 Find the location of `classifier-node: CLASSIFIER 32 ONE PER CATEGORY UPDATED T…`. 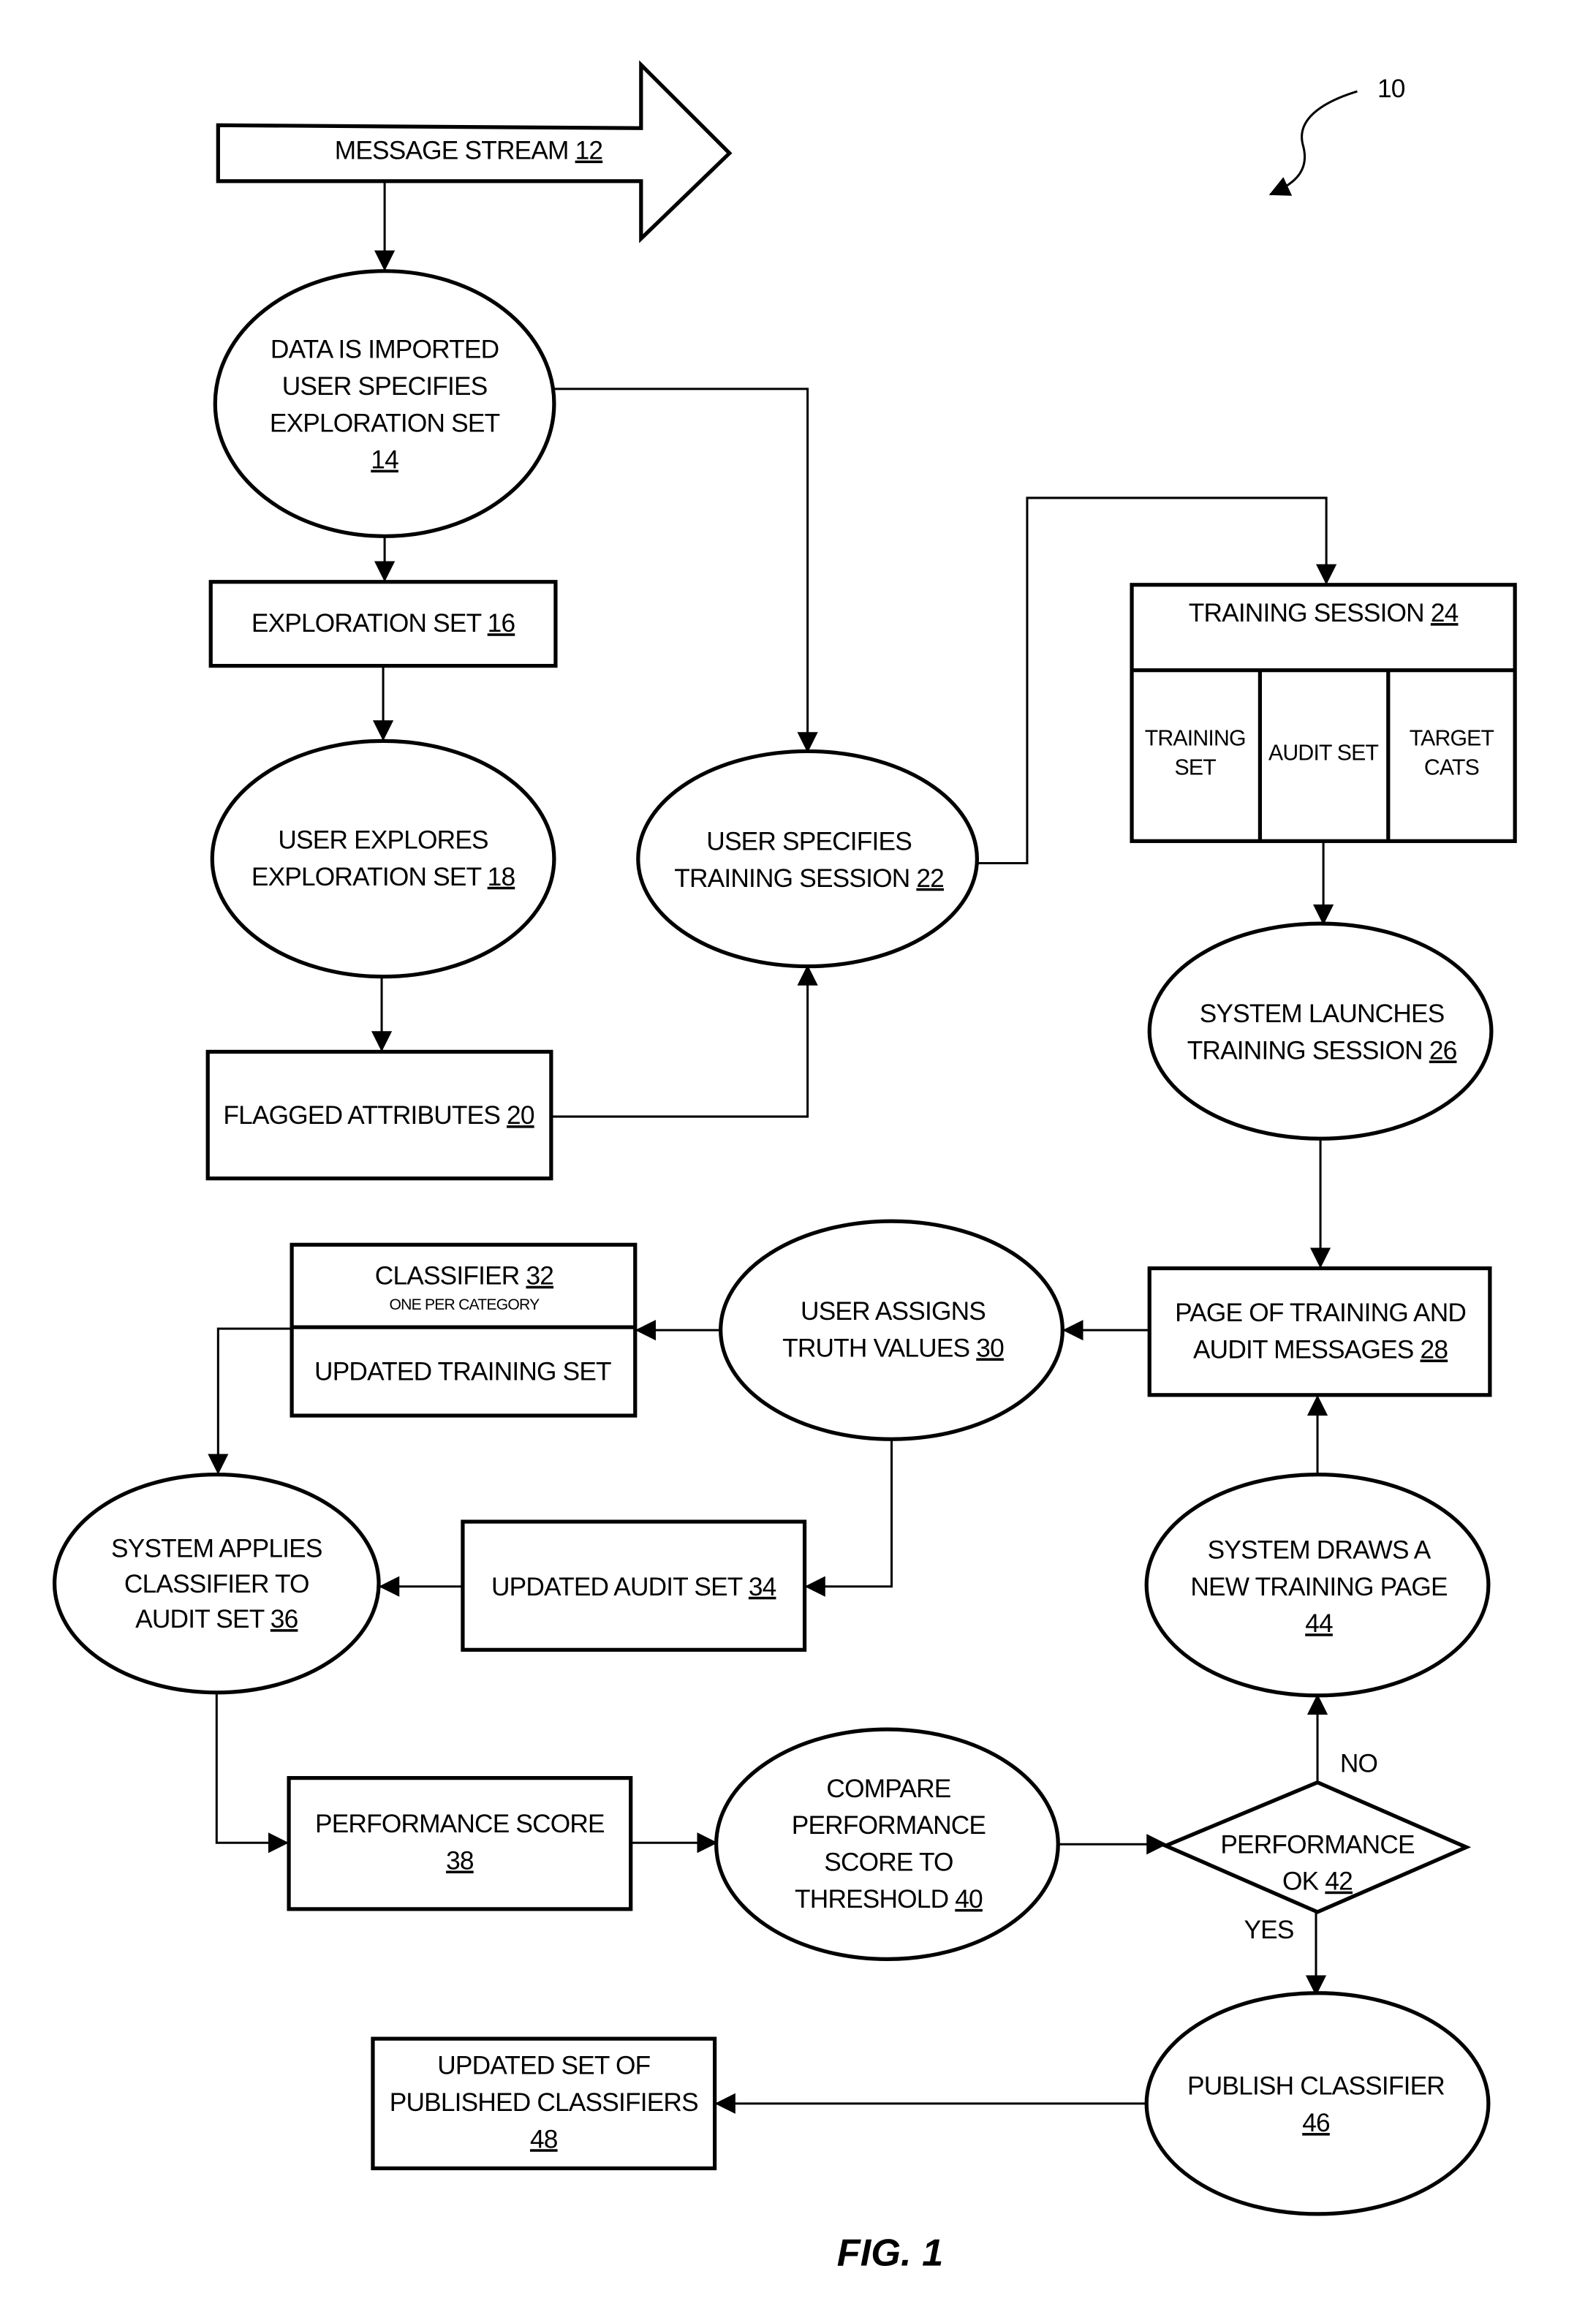

classifier-node: CLASSIFIER 32 ONE PER CATEGORY UPDATED T… is located at coordinates (464, 1330).